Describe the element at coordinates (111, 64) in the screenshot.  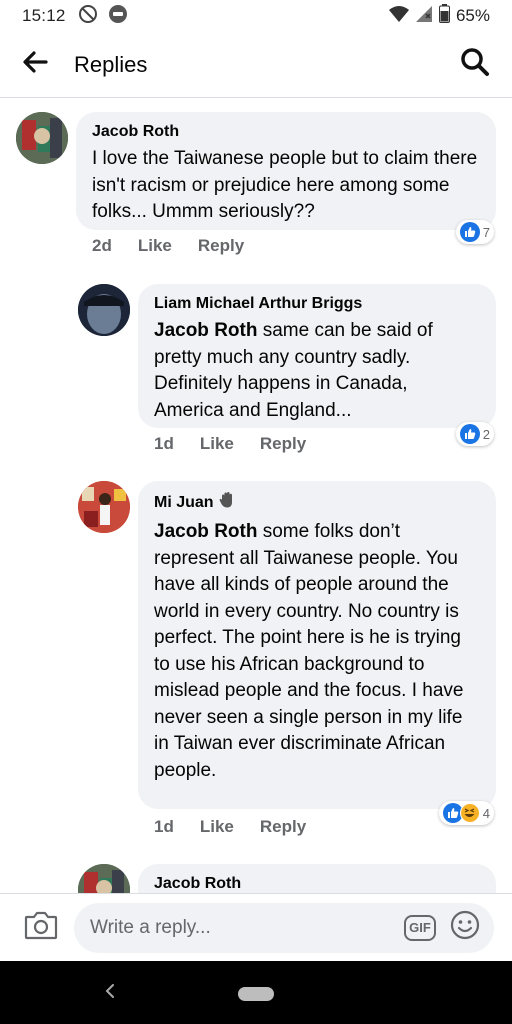
I see `page-title: Replies` at that location.